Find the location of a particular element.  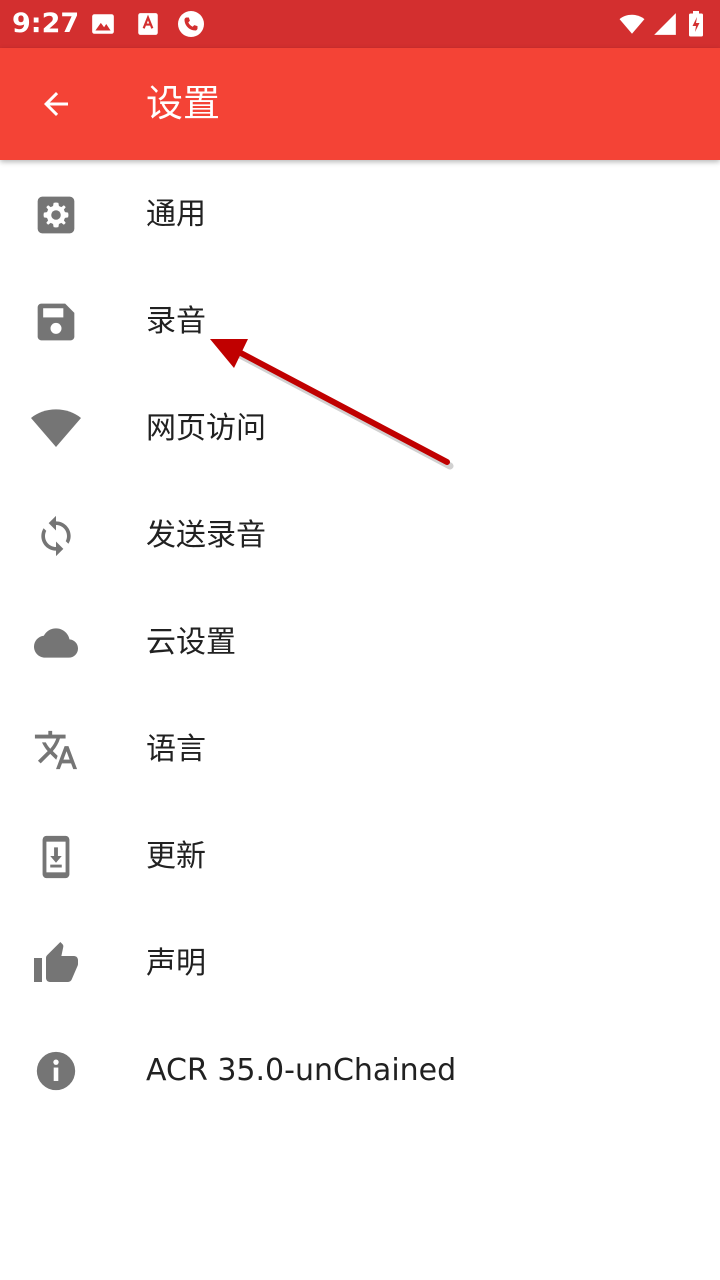

acrobat-icon is located at coordinates (148, 24).